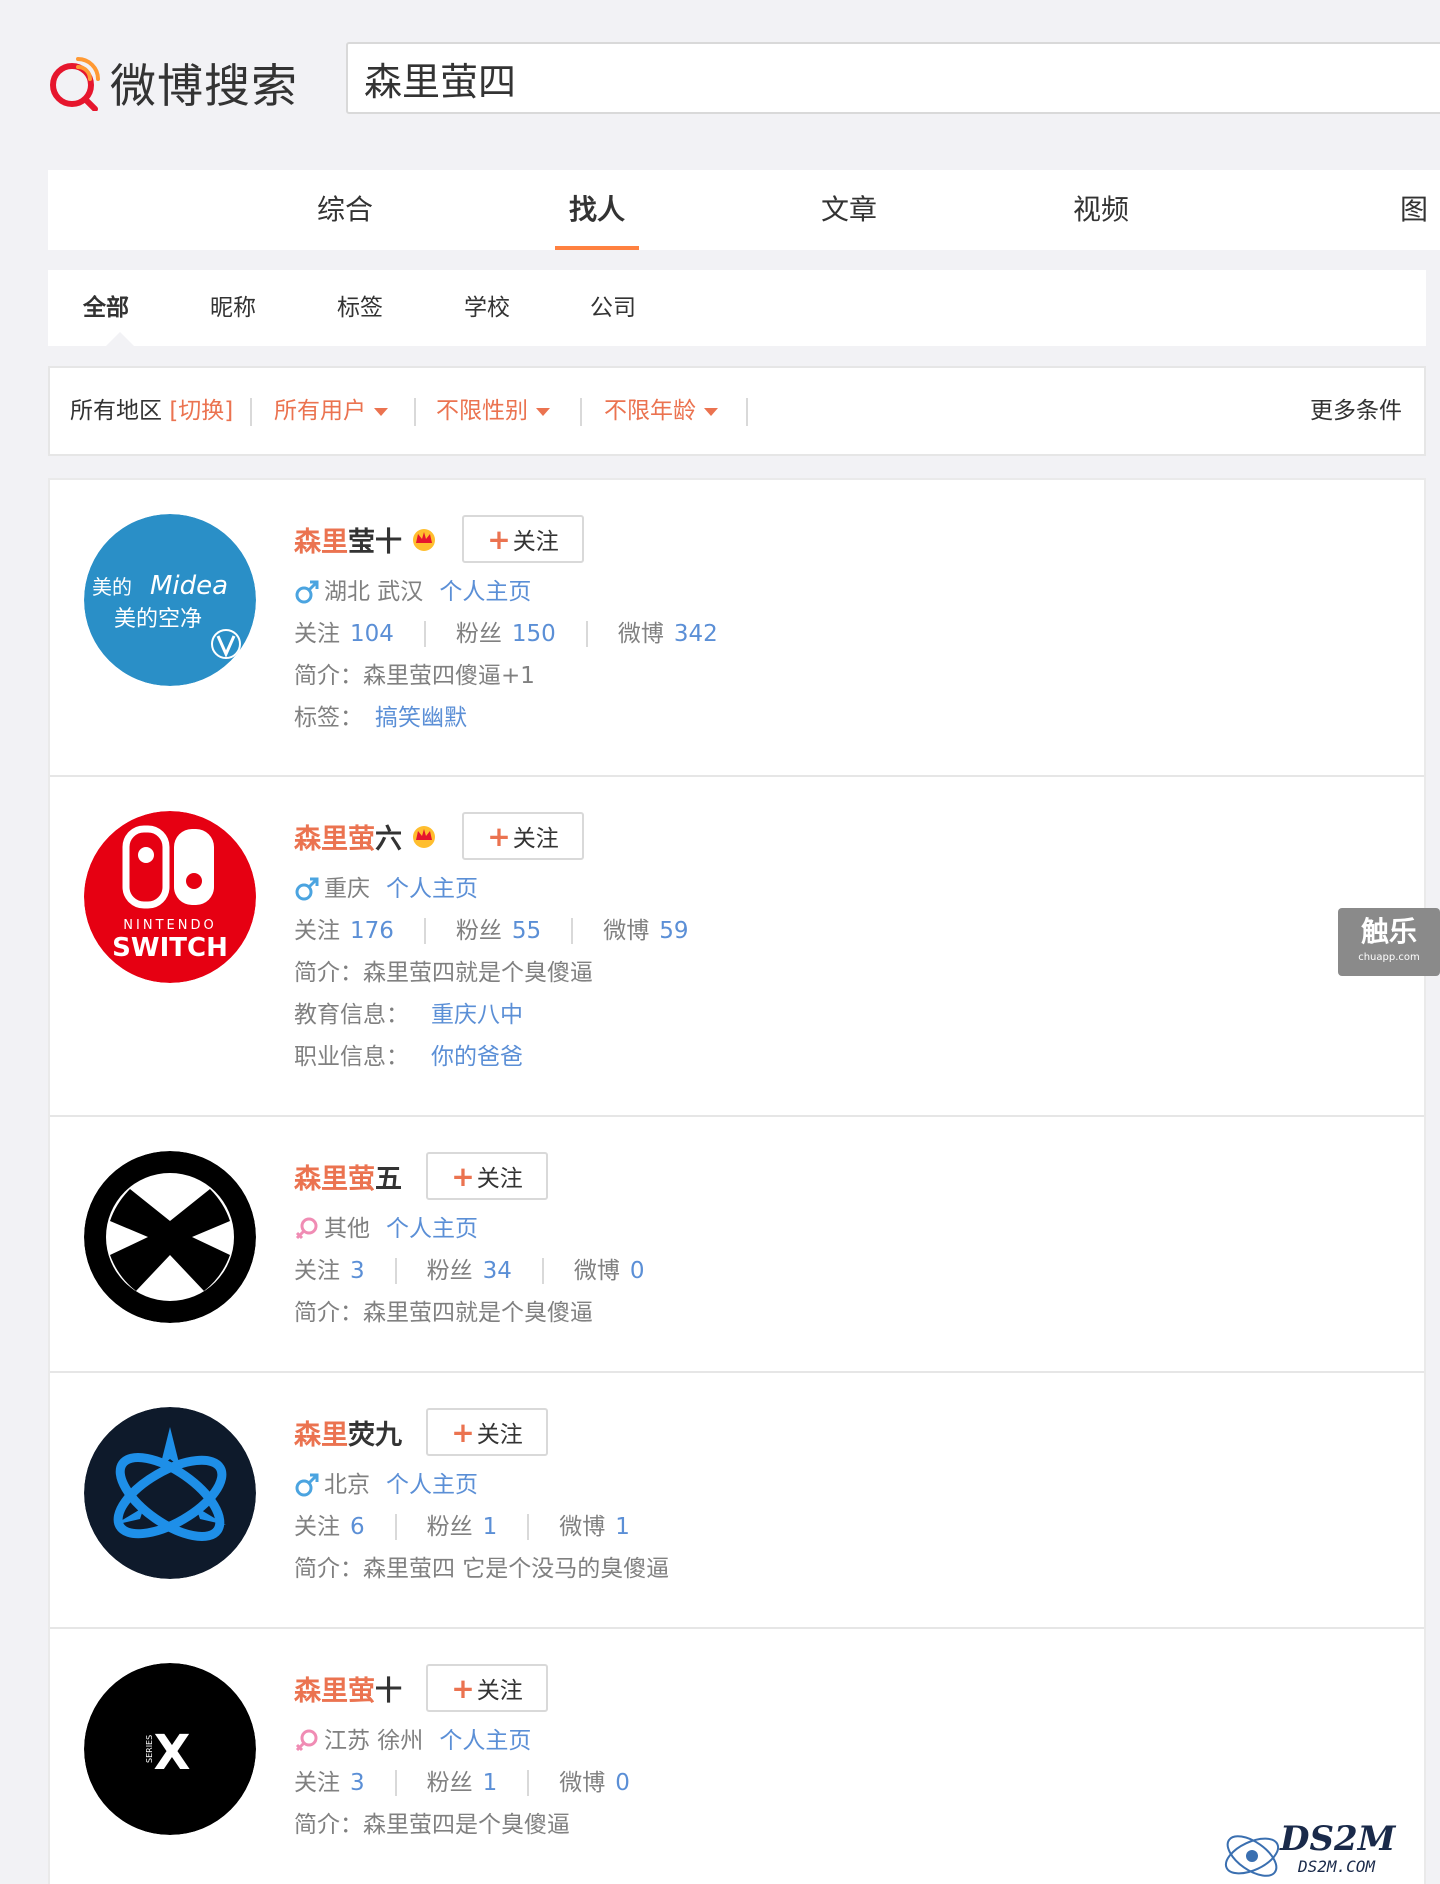  I want to click on dropdown-arrow-icon, so click(543, 411).